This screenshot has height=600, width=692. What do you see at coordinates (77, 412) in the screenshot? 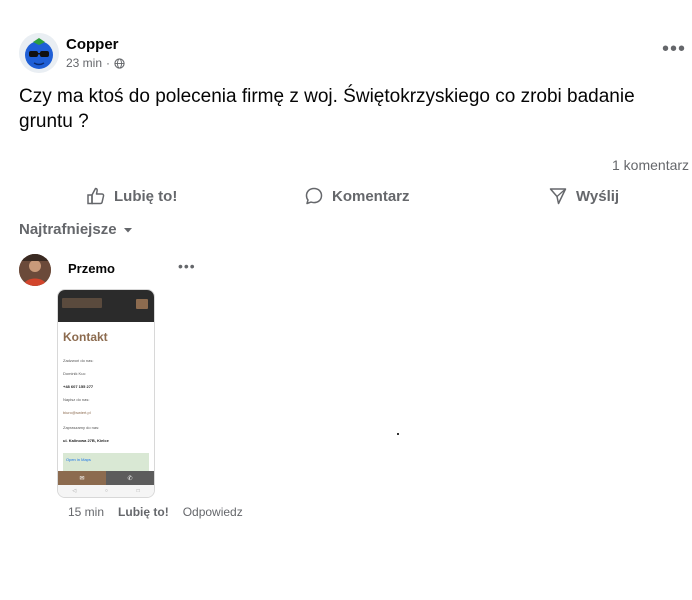
I see `attachment-email: biuro@swiert.pl` at bounding box center [77, 412].